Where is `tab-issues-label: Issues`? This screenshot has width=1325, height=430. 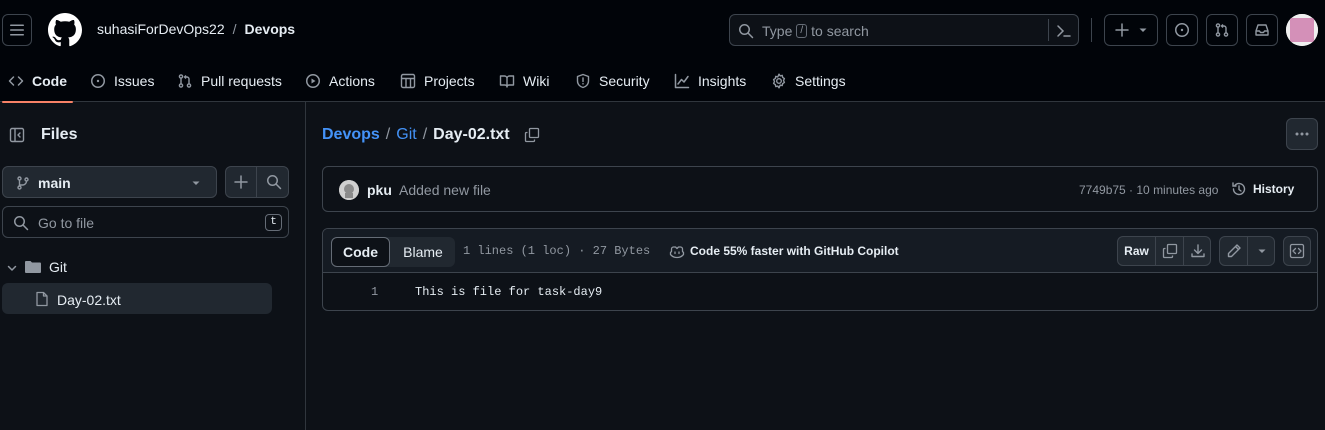 tab-issues-label: Issues is located at coordinates (134, 81).